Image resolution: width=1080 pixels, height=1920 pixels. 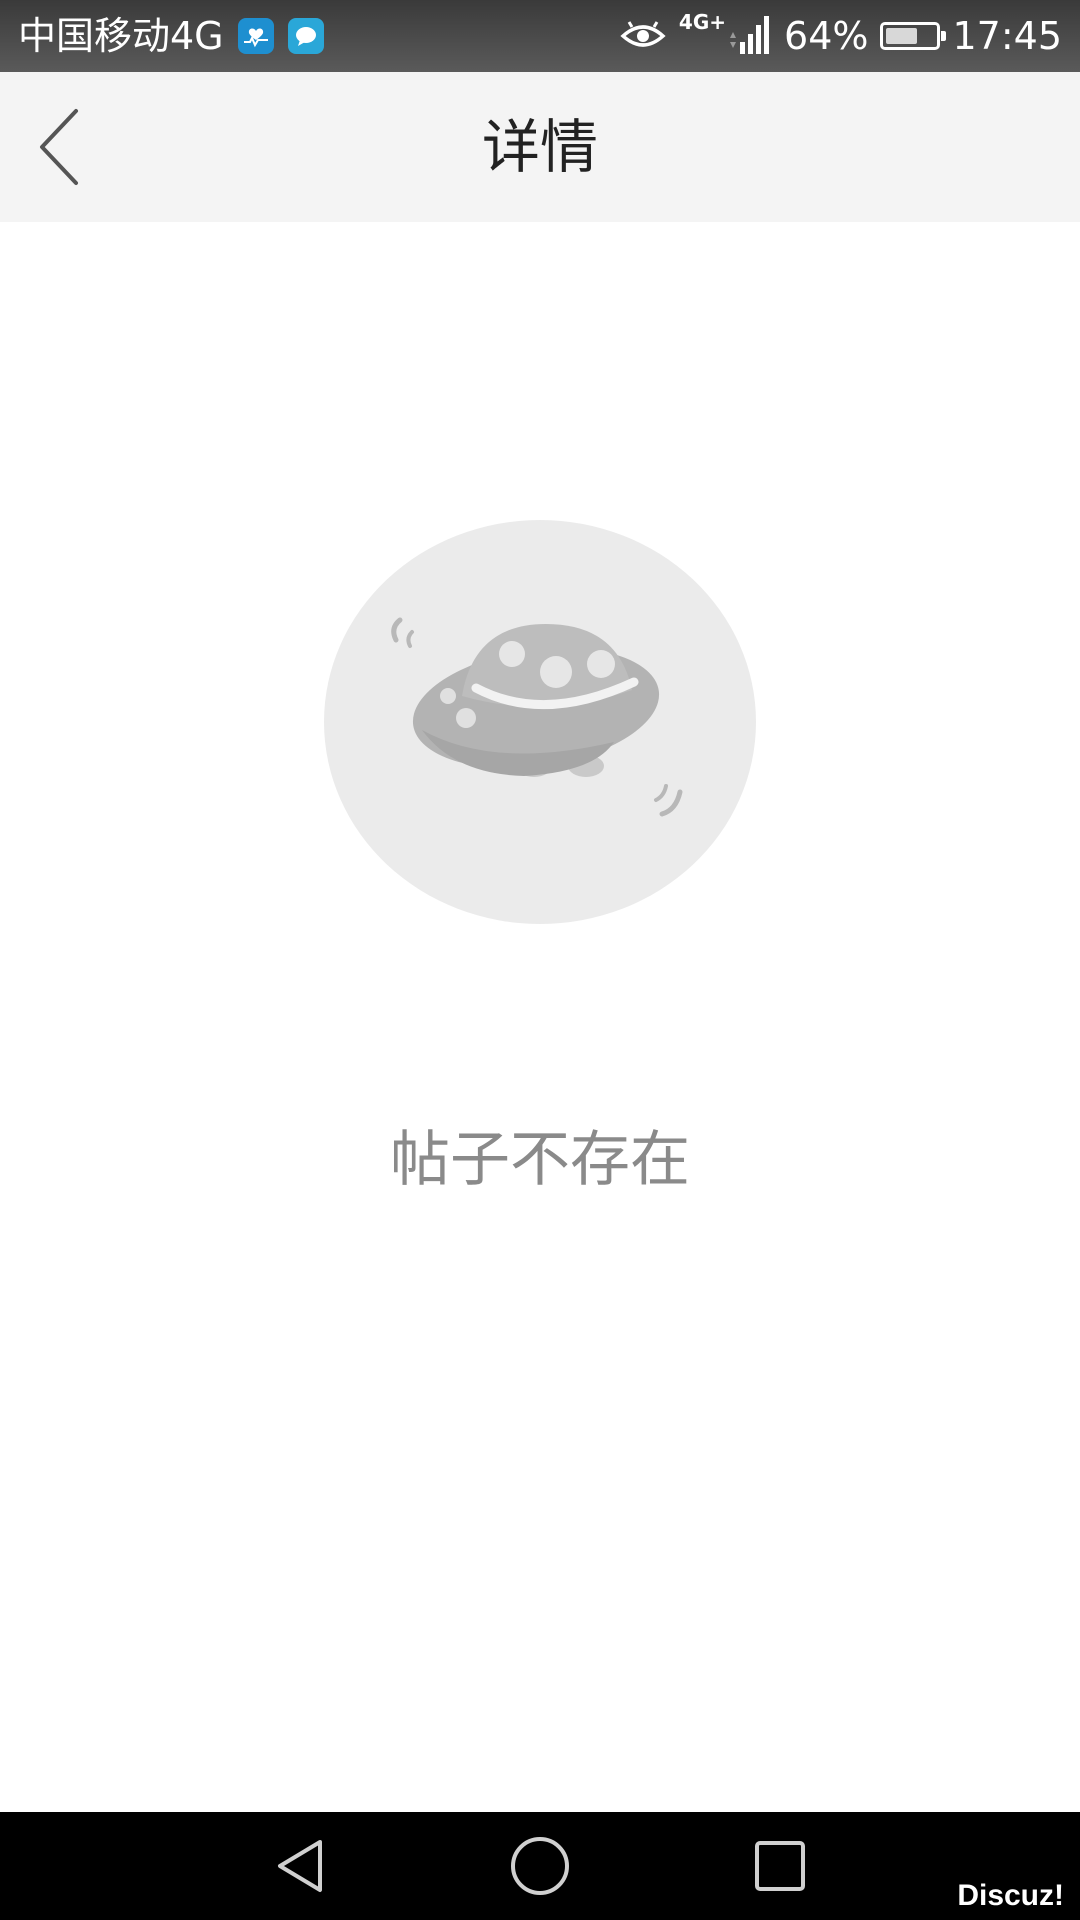 I want to click on signal-icon, so click(x=748, y=36).